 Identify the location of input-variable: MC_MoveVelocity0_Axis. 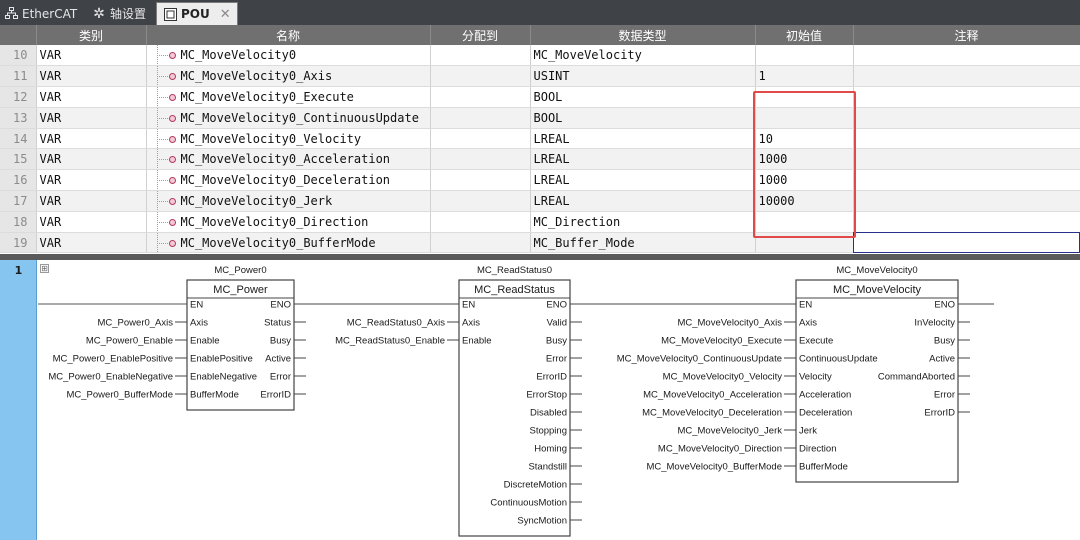
(729, 323).